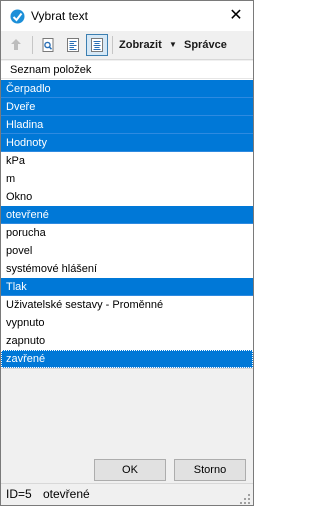 This screenshot has height=512, width=320. What do you see at coordinates (127, 341) in the screenshot?
I see `list-item: zapnuto` at bounding box center [127, 341].